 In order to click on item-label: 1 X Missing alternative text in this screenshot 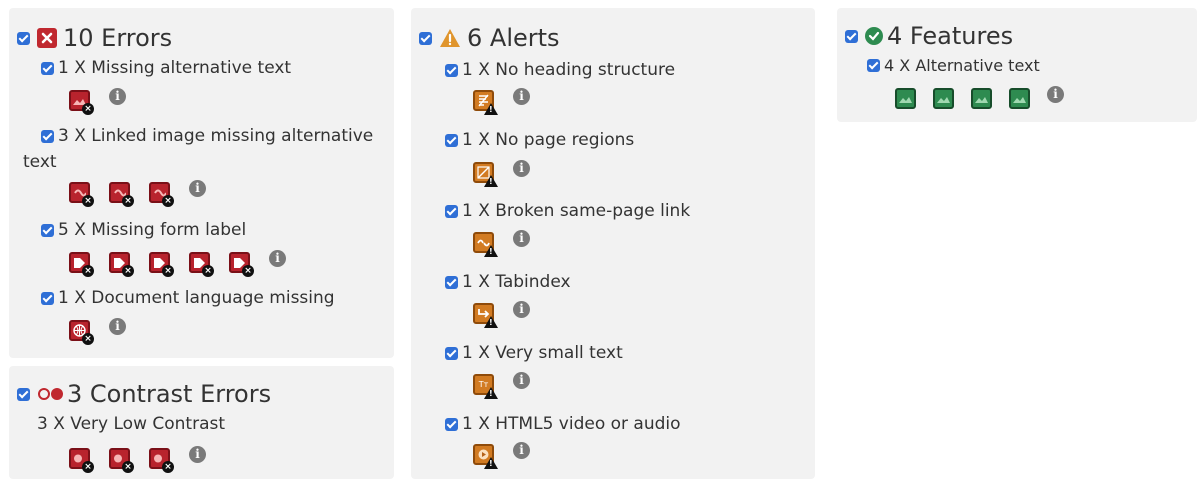, I will do `click(175, 68)`.